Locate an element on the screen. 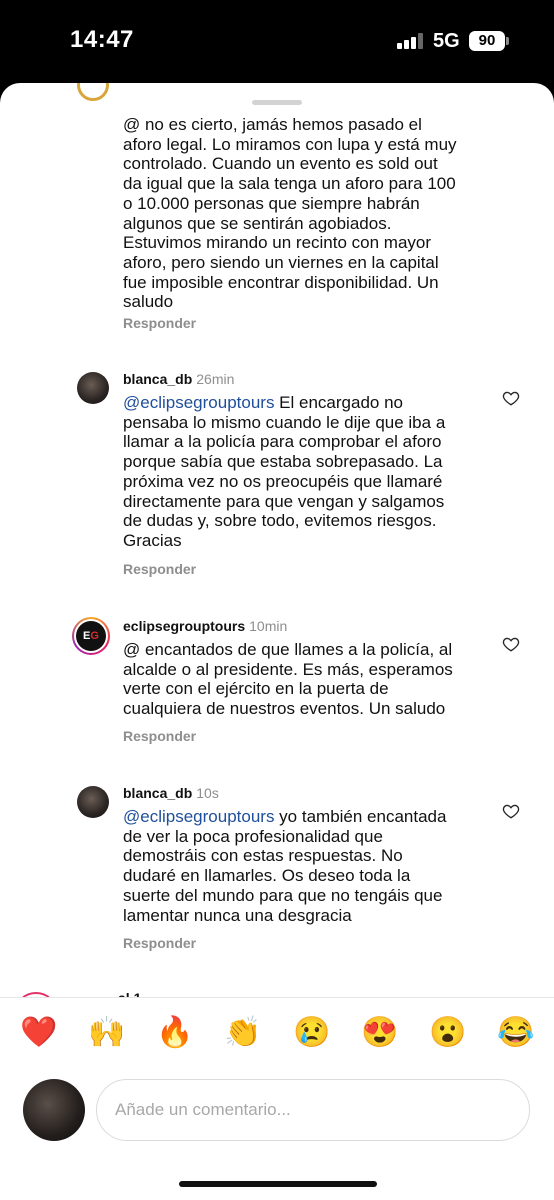  battery-tip is located at coordinates (507, 41).